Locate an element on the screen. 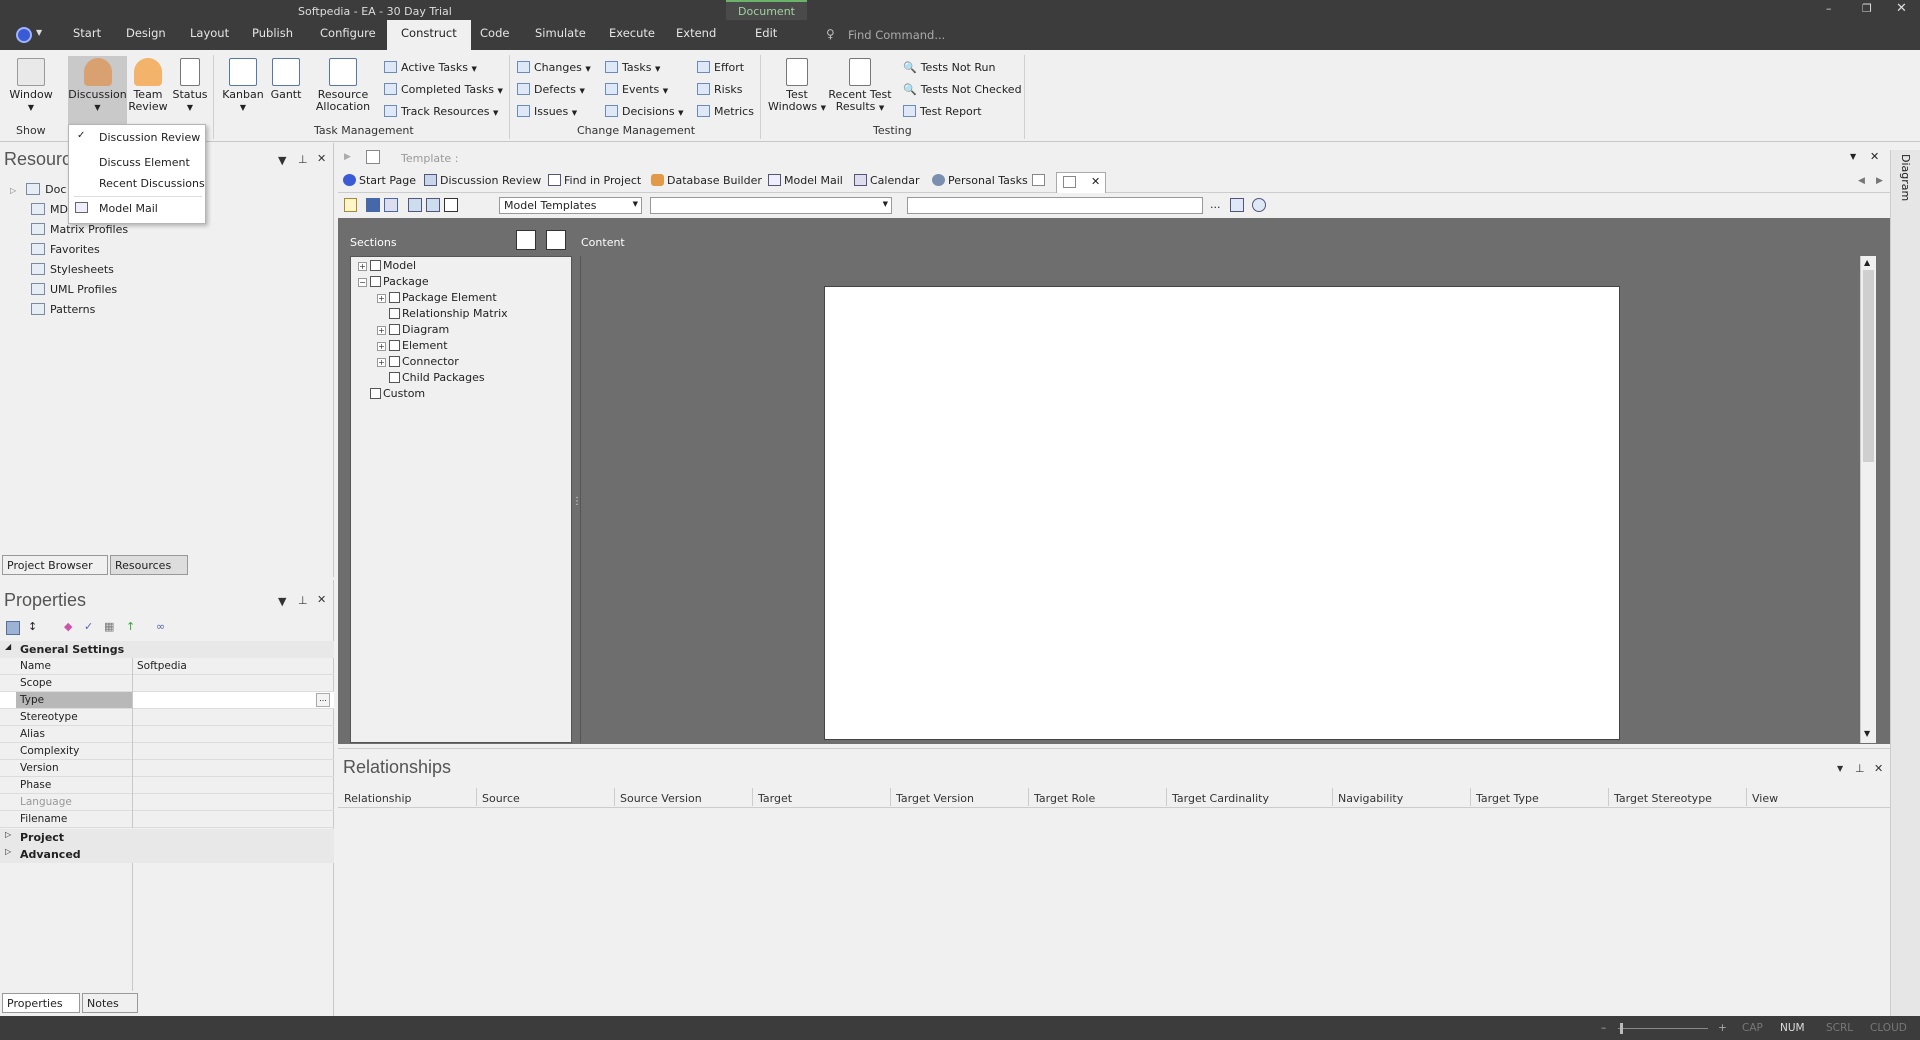 Image resolution: width=1920 pixels, height=1040 pixels. property-row: Language is located at coordinates (167, 802).